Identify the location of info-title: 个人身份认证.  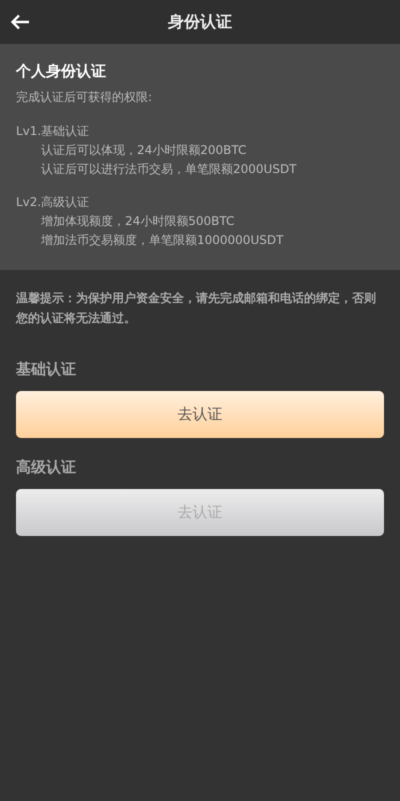
(61, 71).